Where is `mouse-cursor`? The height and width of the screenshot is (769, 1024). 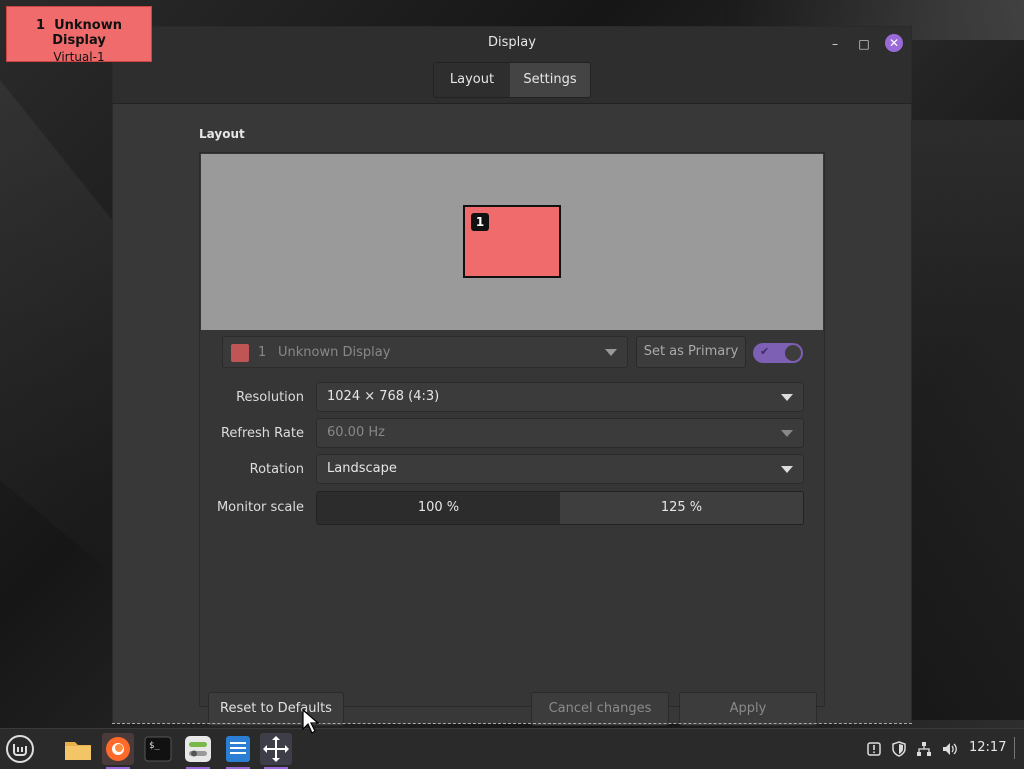
mouse-cursor is located at coordinates (312, 723).